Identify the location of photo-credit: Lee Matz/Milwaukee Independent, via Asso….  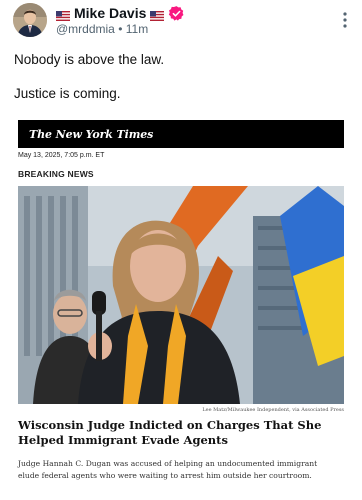
(273, 410).